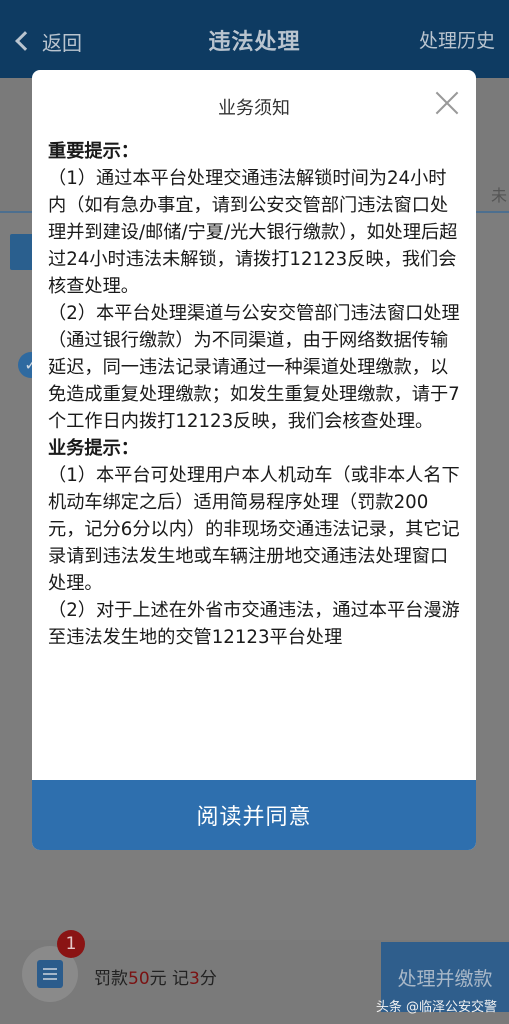 This screenshot has height=1024, width=509. What do you see at coordinates (208, 979) in the screenshot?
I see `points-unit: 分` at bounding box center [208, 979].